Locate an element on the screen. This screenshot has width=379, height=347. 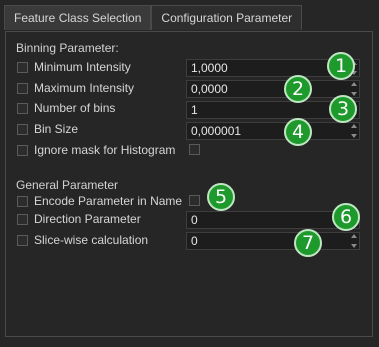
encode-parameter-label: Encode Parameter in Name is located at coordinates (108, 201).